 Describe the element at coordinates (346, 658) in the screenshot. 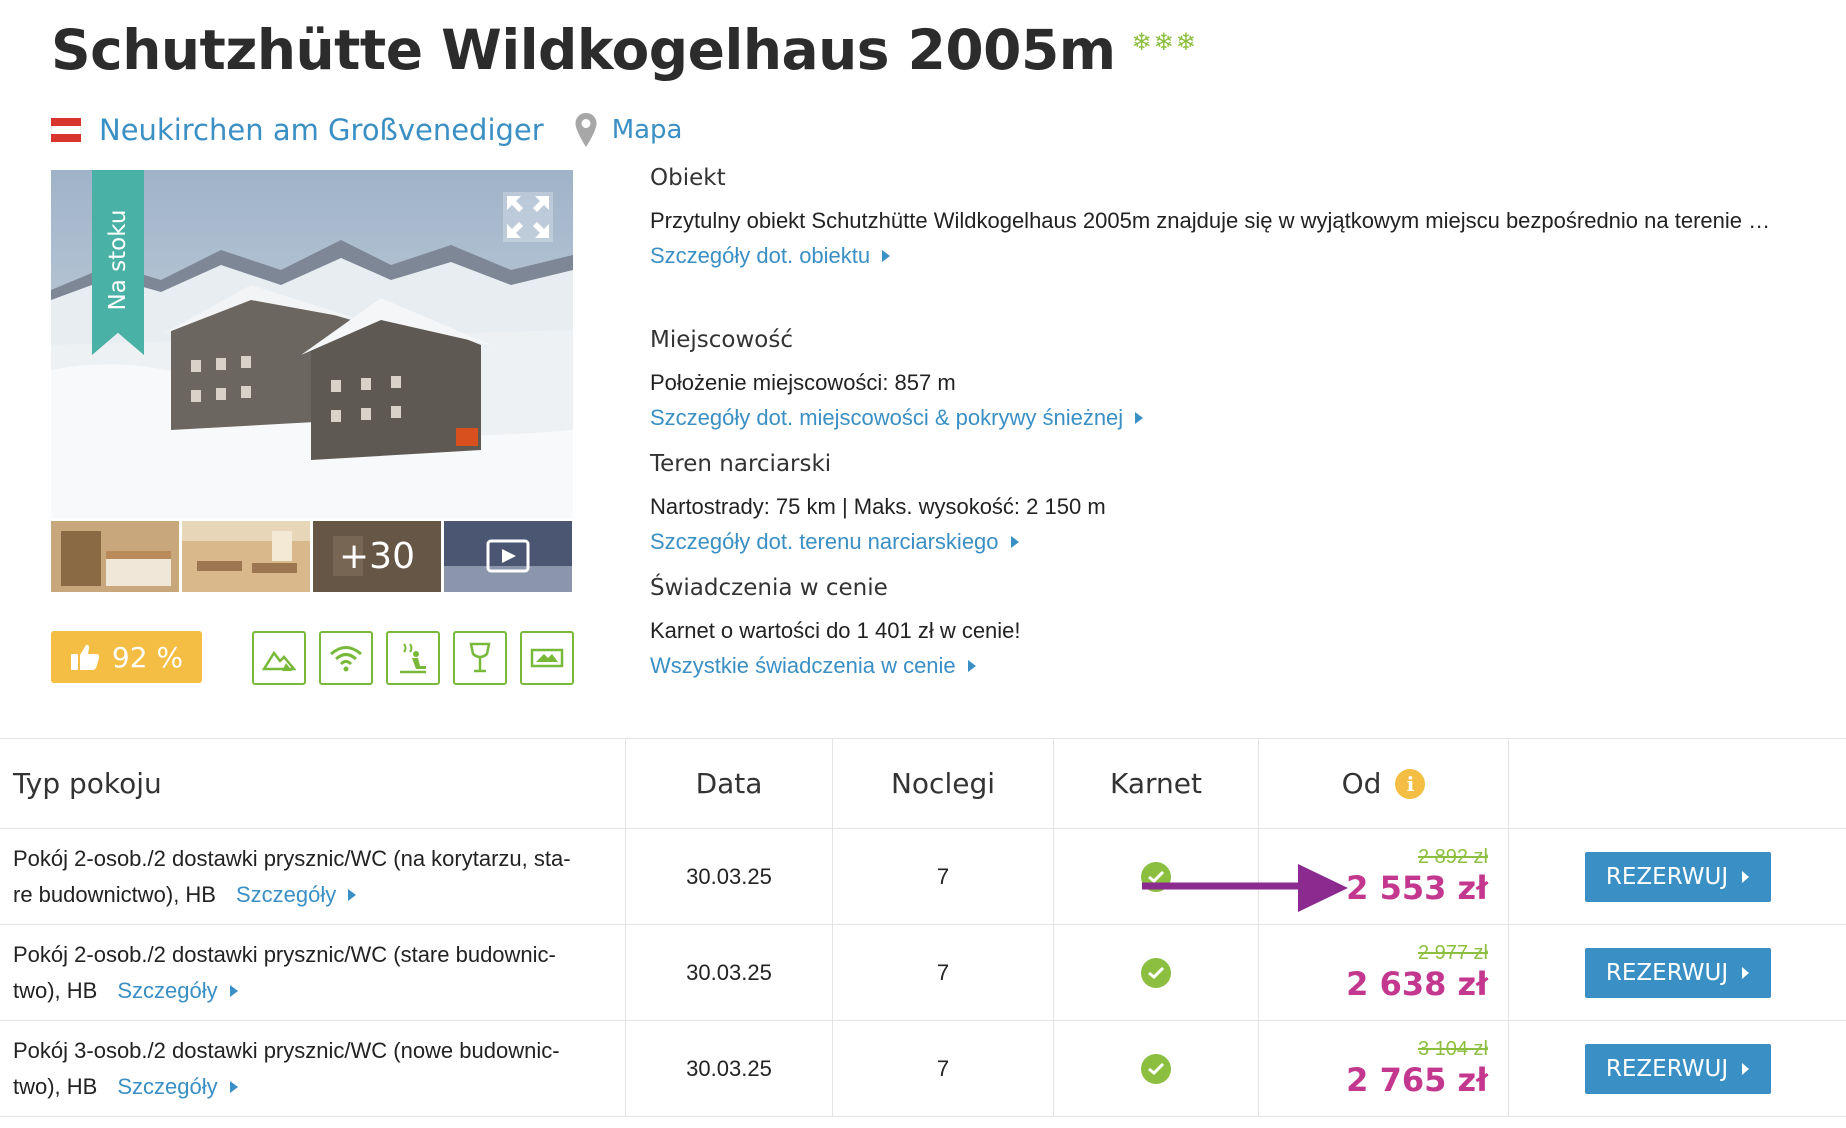

I see `amenity-wifi-icon` at that location.